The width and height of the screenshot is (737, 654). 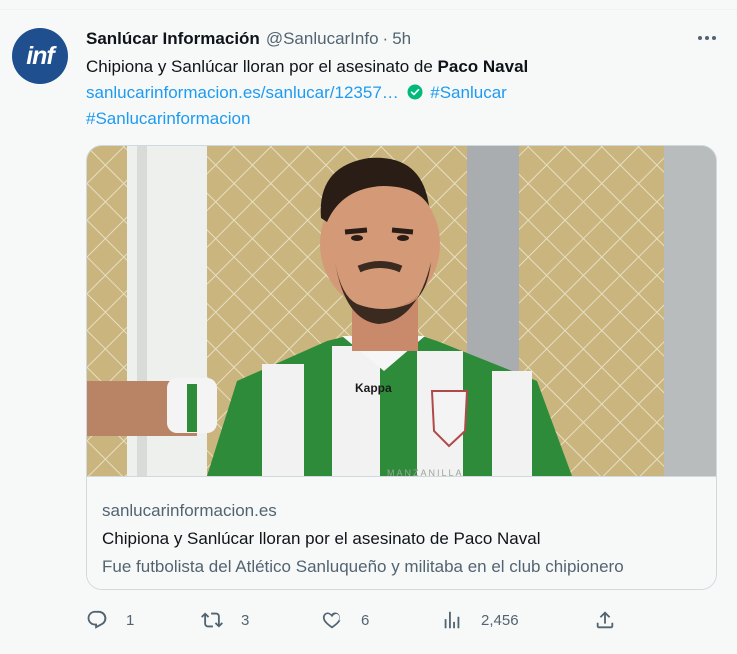 What do you see at coordinates (396, 119) in the screenshot?
I see `tweet-text-line-3: #Sanlucarinformacion` at bounding box center [396, 119].